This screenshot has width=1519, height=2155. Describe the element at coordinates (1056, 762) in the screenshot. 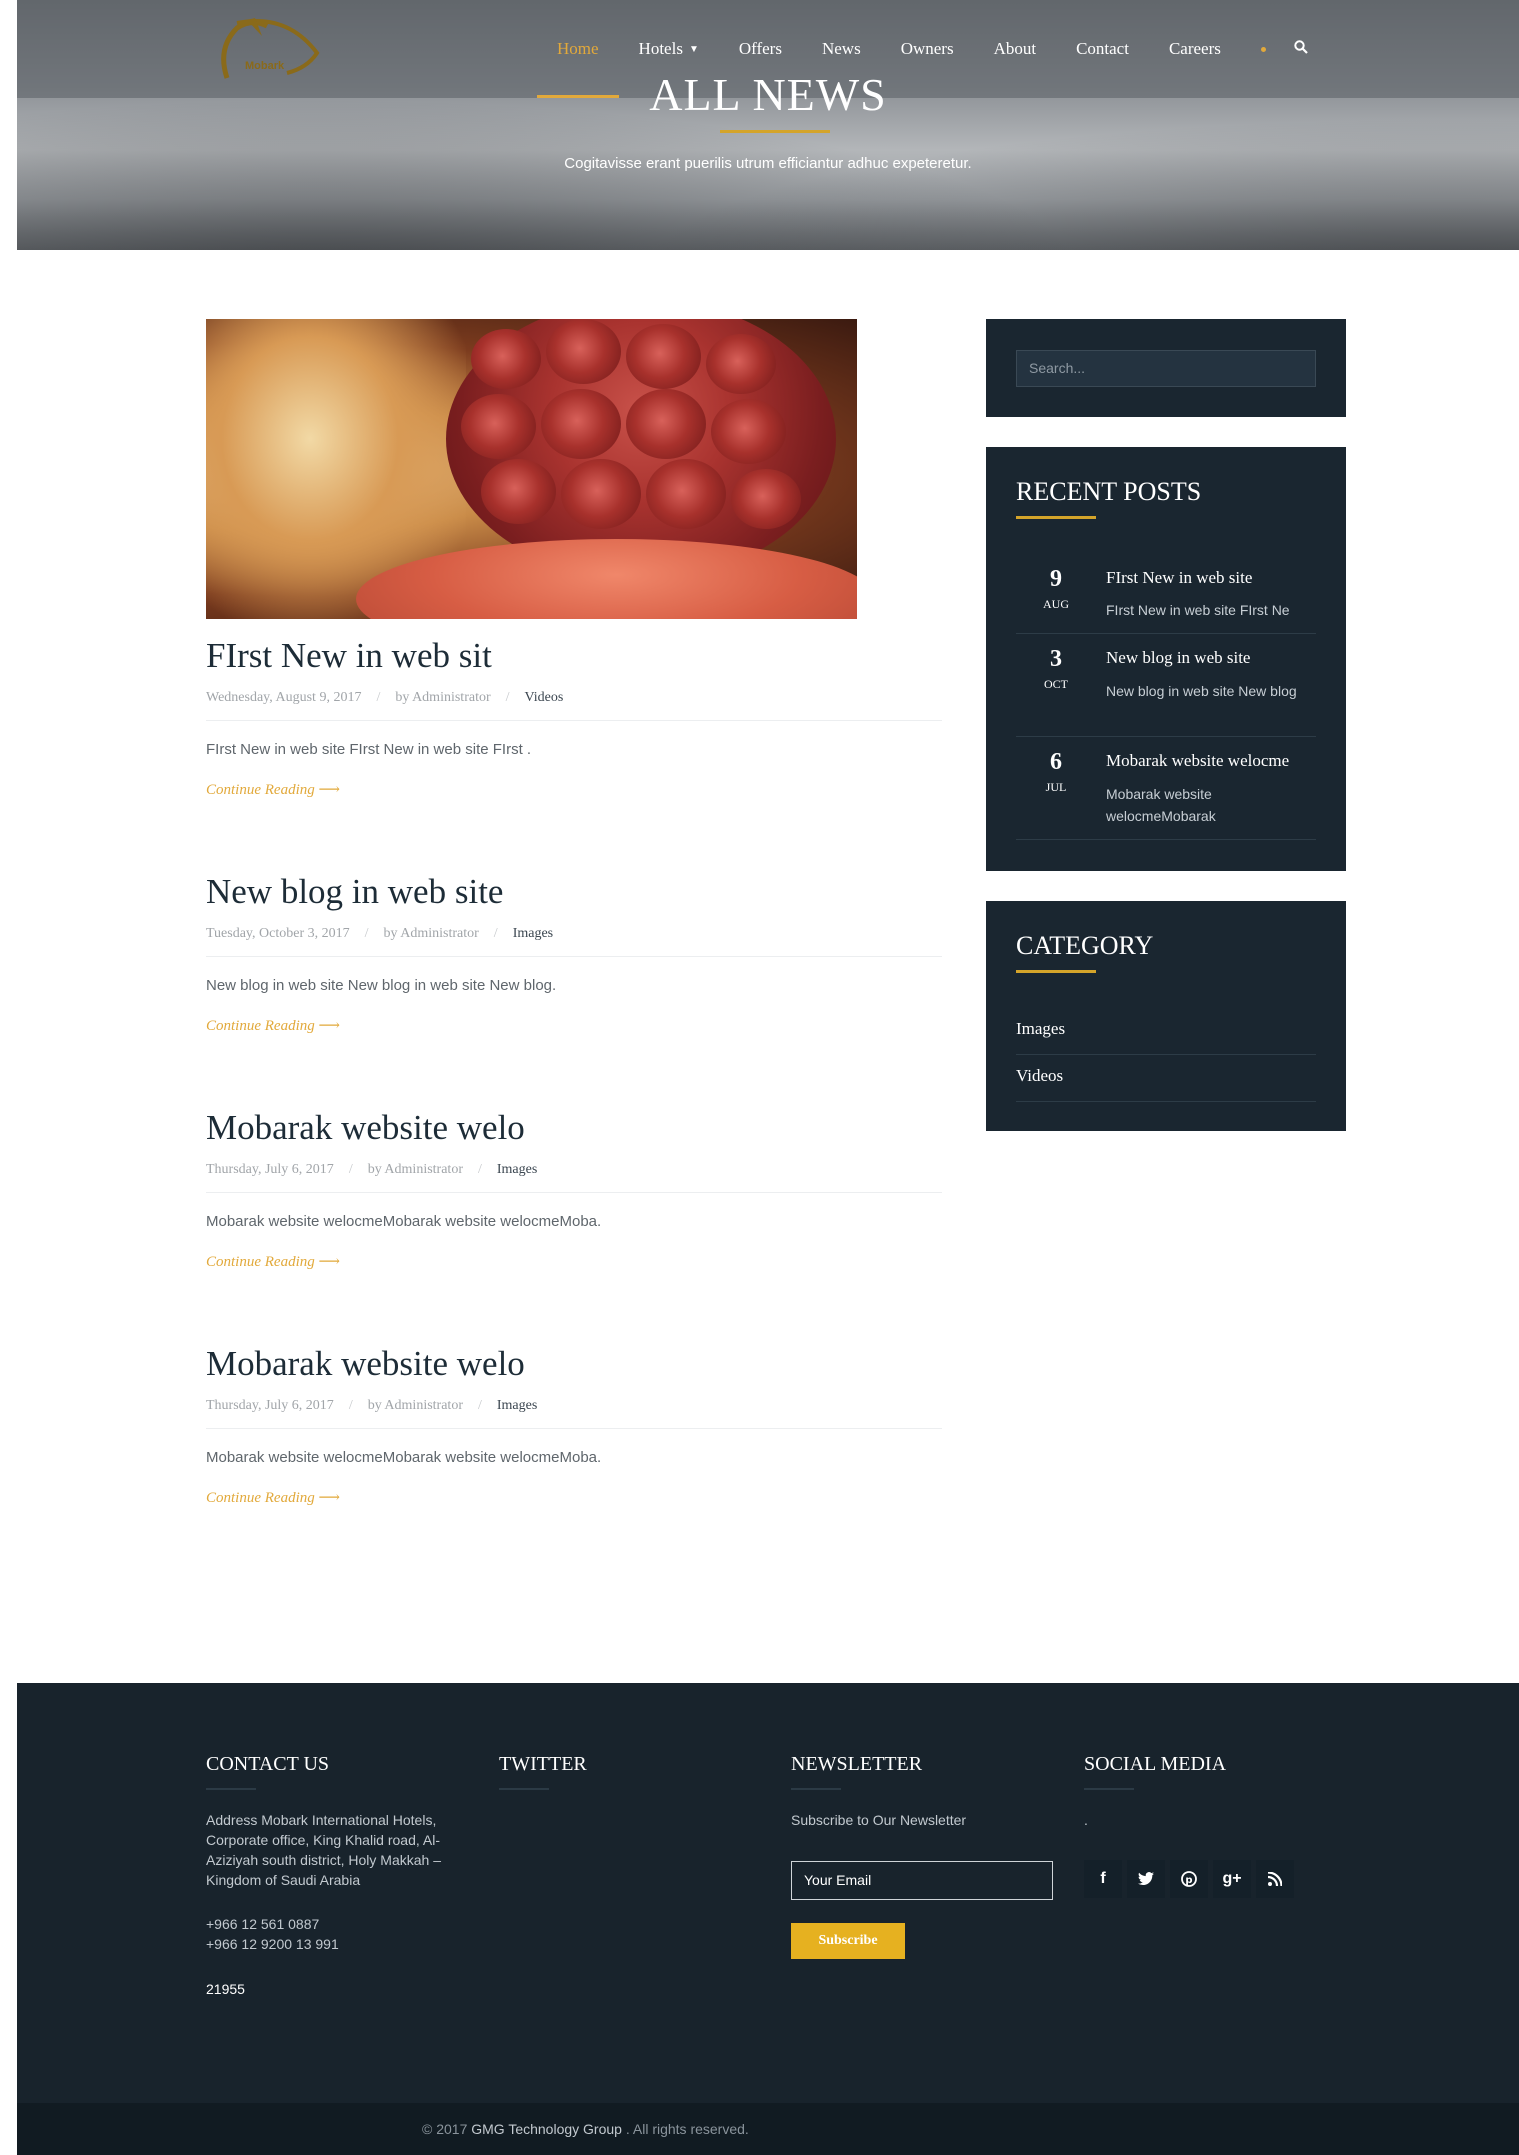

I see `recent-post-day: 6` at that location.